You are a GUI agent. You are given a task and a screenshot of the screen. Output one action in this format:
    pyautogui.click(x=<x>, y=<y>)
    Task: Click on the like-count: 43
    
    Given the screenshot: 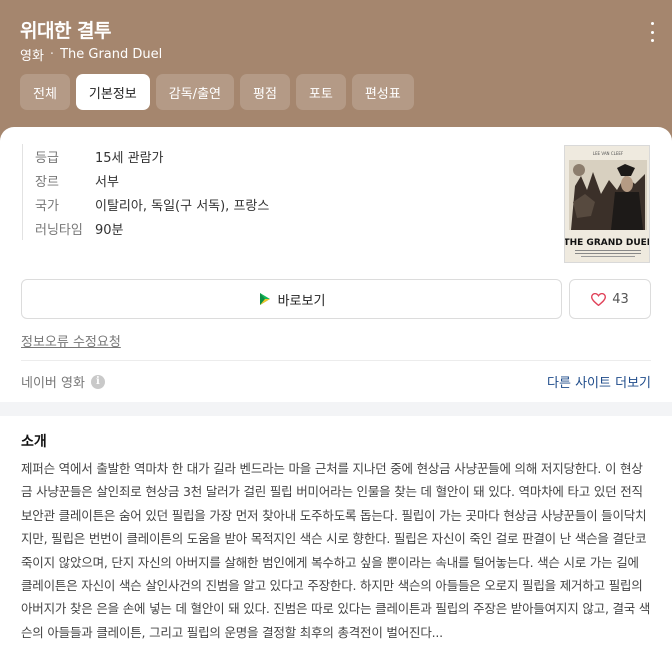 What is the action you would take?
    pyautogui.click(x=620, y=299)
    